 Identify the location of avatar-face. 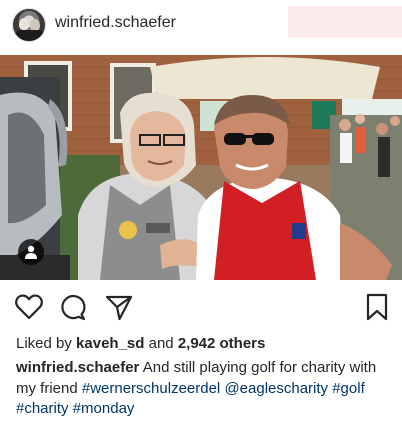
(24, 24).